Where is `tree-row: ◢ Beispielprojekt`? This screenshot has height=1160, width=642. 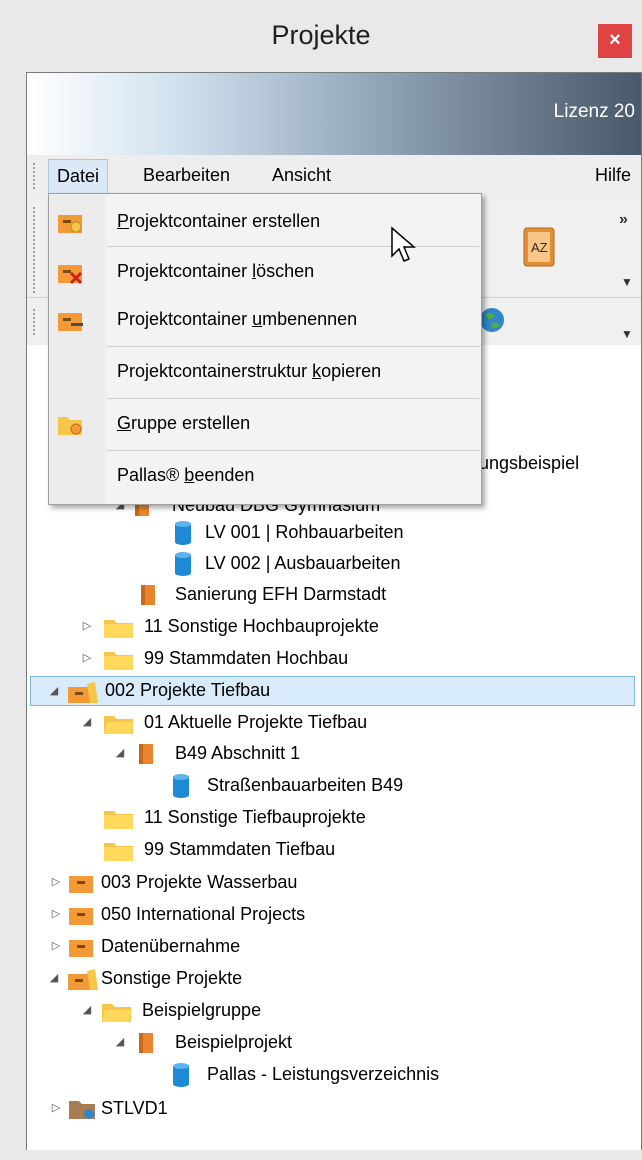
tree-row: ◢ Beispielprojekt is located at coordinates (334, 1043).